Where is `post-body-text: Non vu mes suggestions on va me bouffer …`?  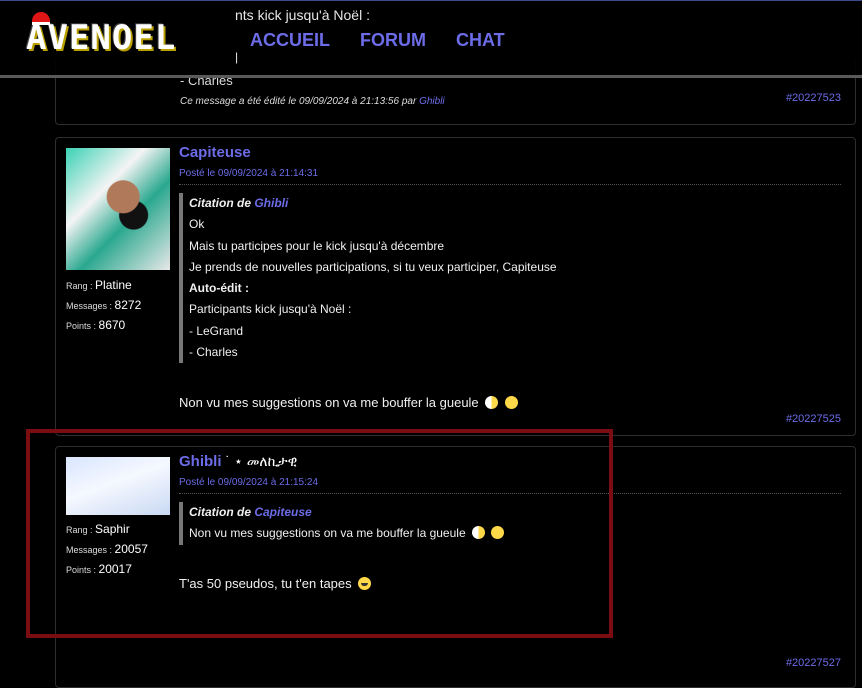
post-body-text: Non vu mes suggestions on va me bouffer … is located at coordinates (329, 402).